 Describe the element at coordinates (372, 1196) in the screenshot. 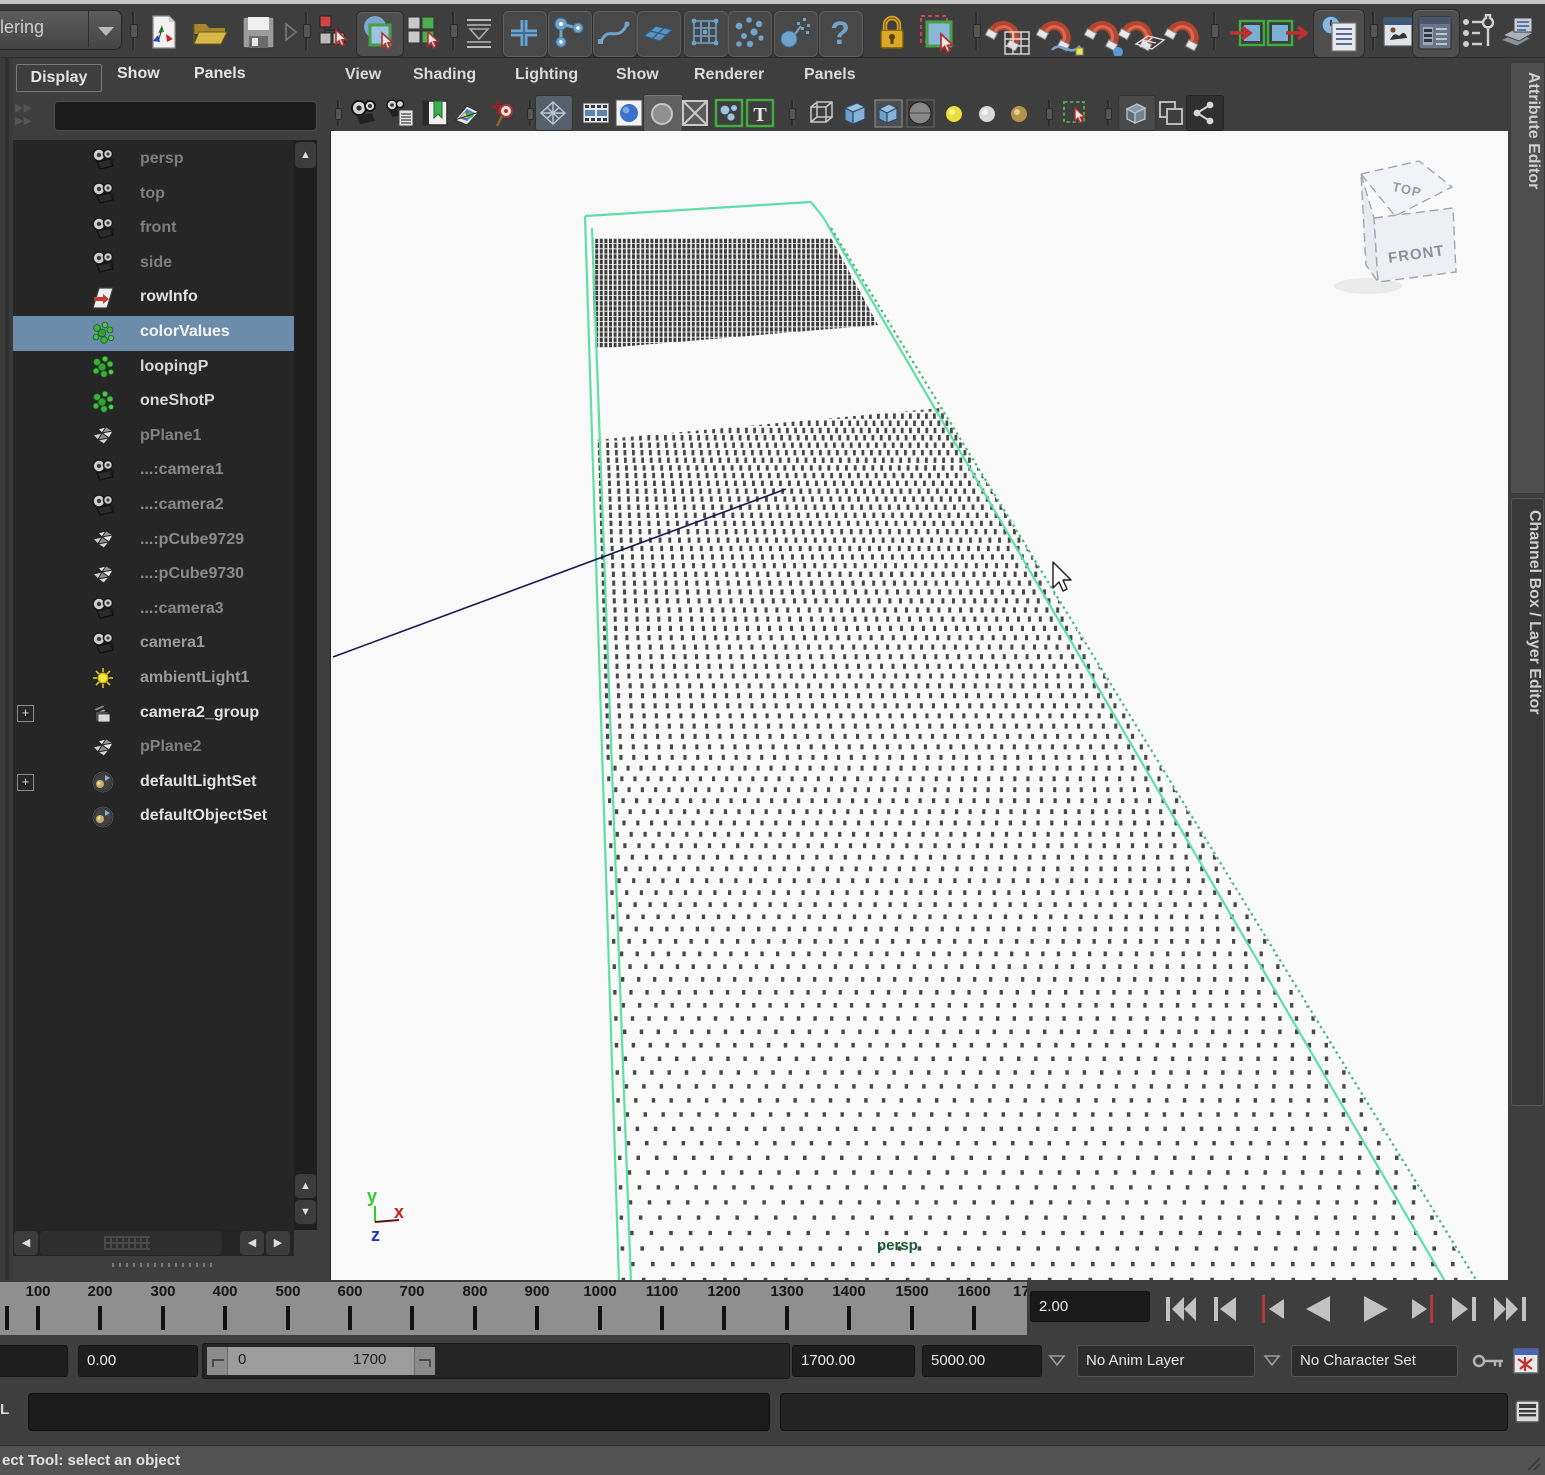

I see `svg-text: y` at that location.